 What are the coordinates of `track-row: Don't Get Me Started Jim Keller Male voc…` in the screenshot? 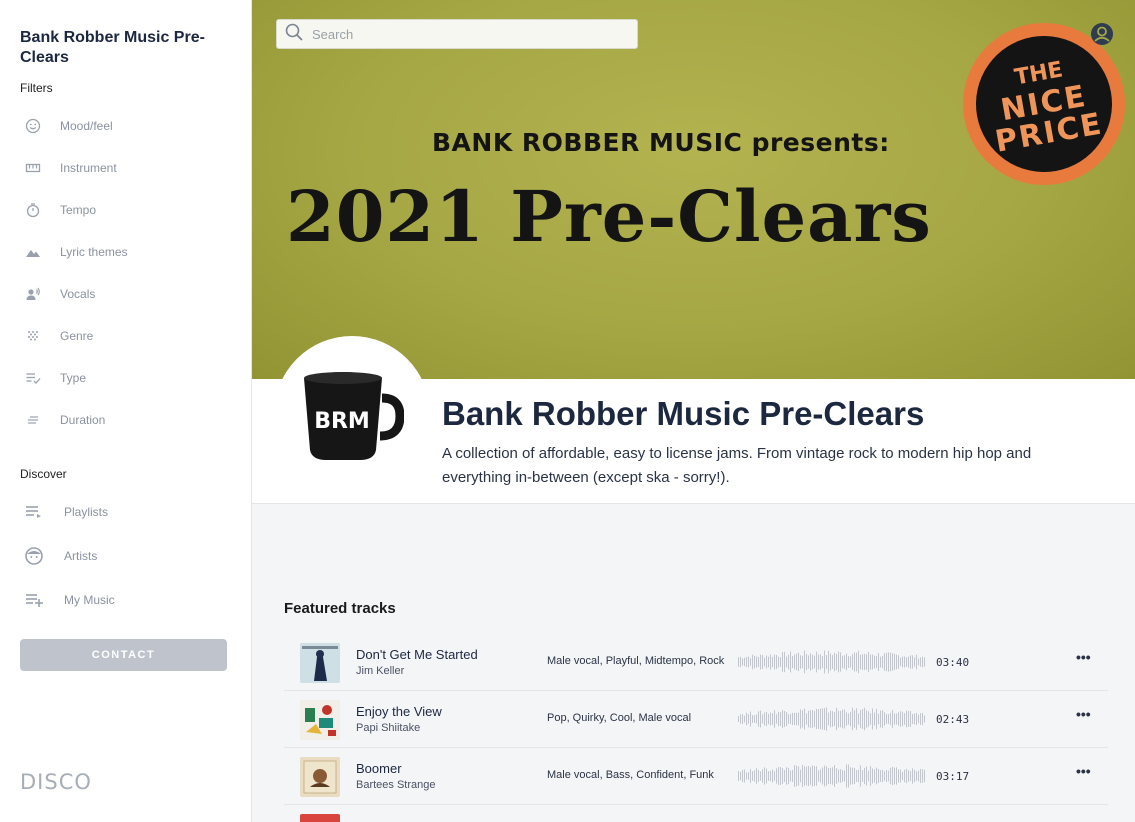 It's located at (696, 662).